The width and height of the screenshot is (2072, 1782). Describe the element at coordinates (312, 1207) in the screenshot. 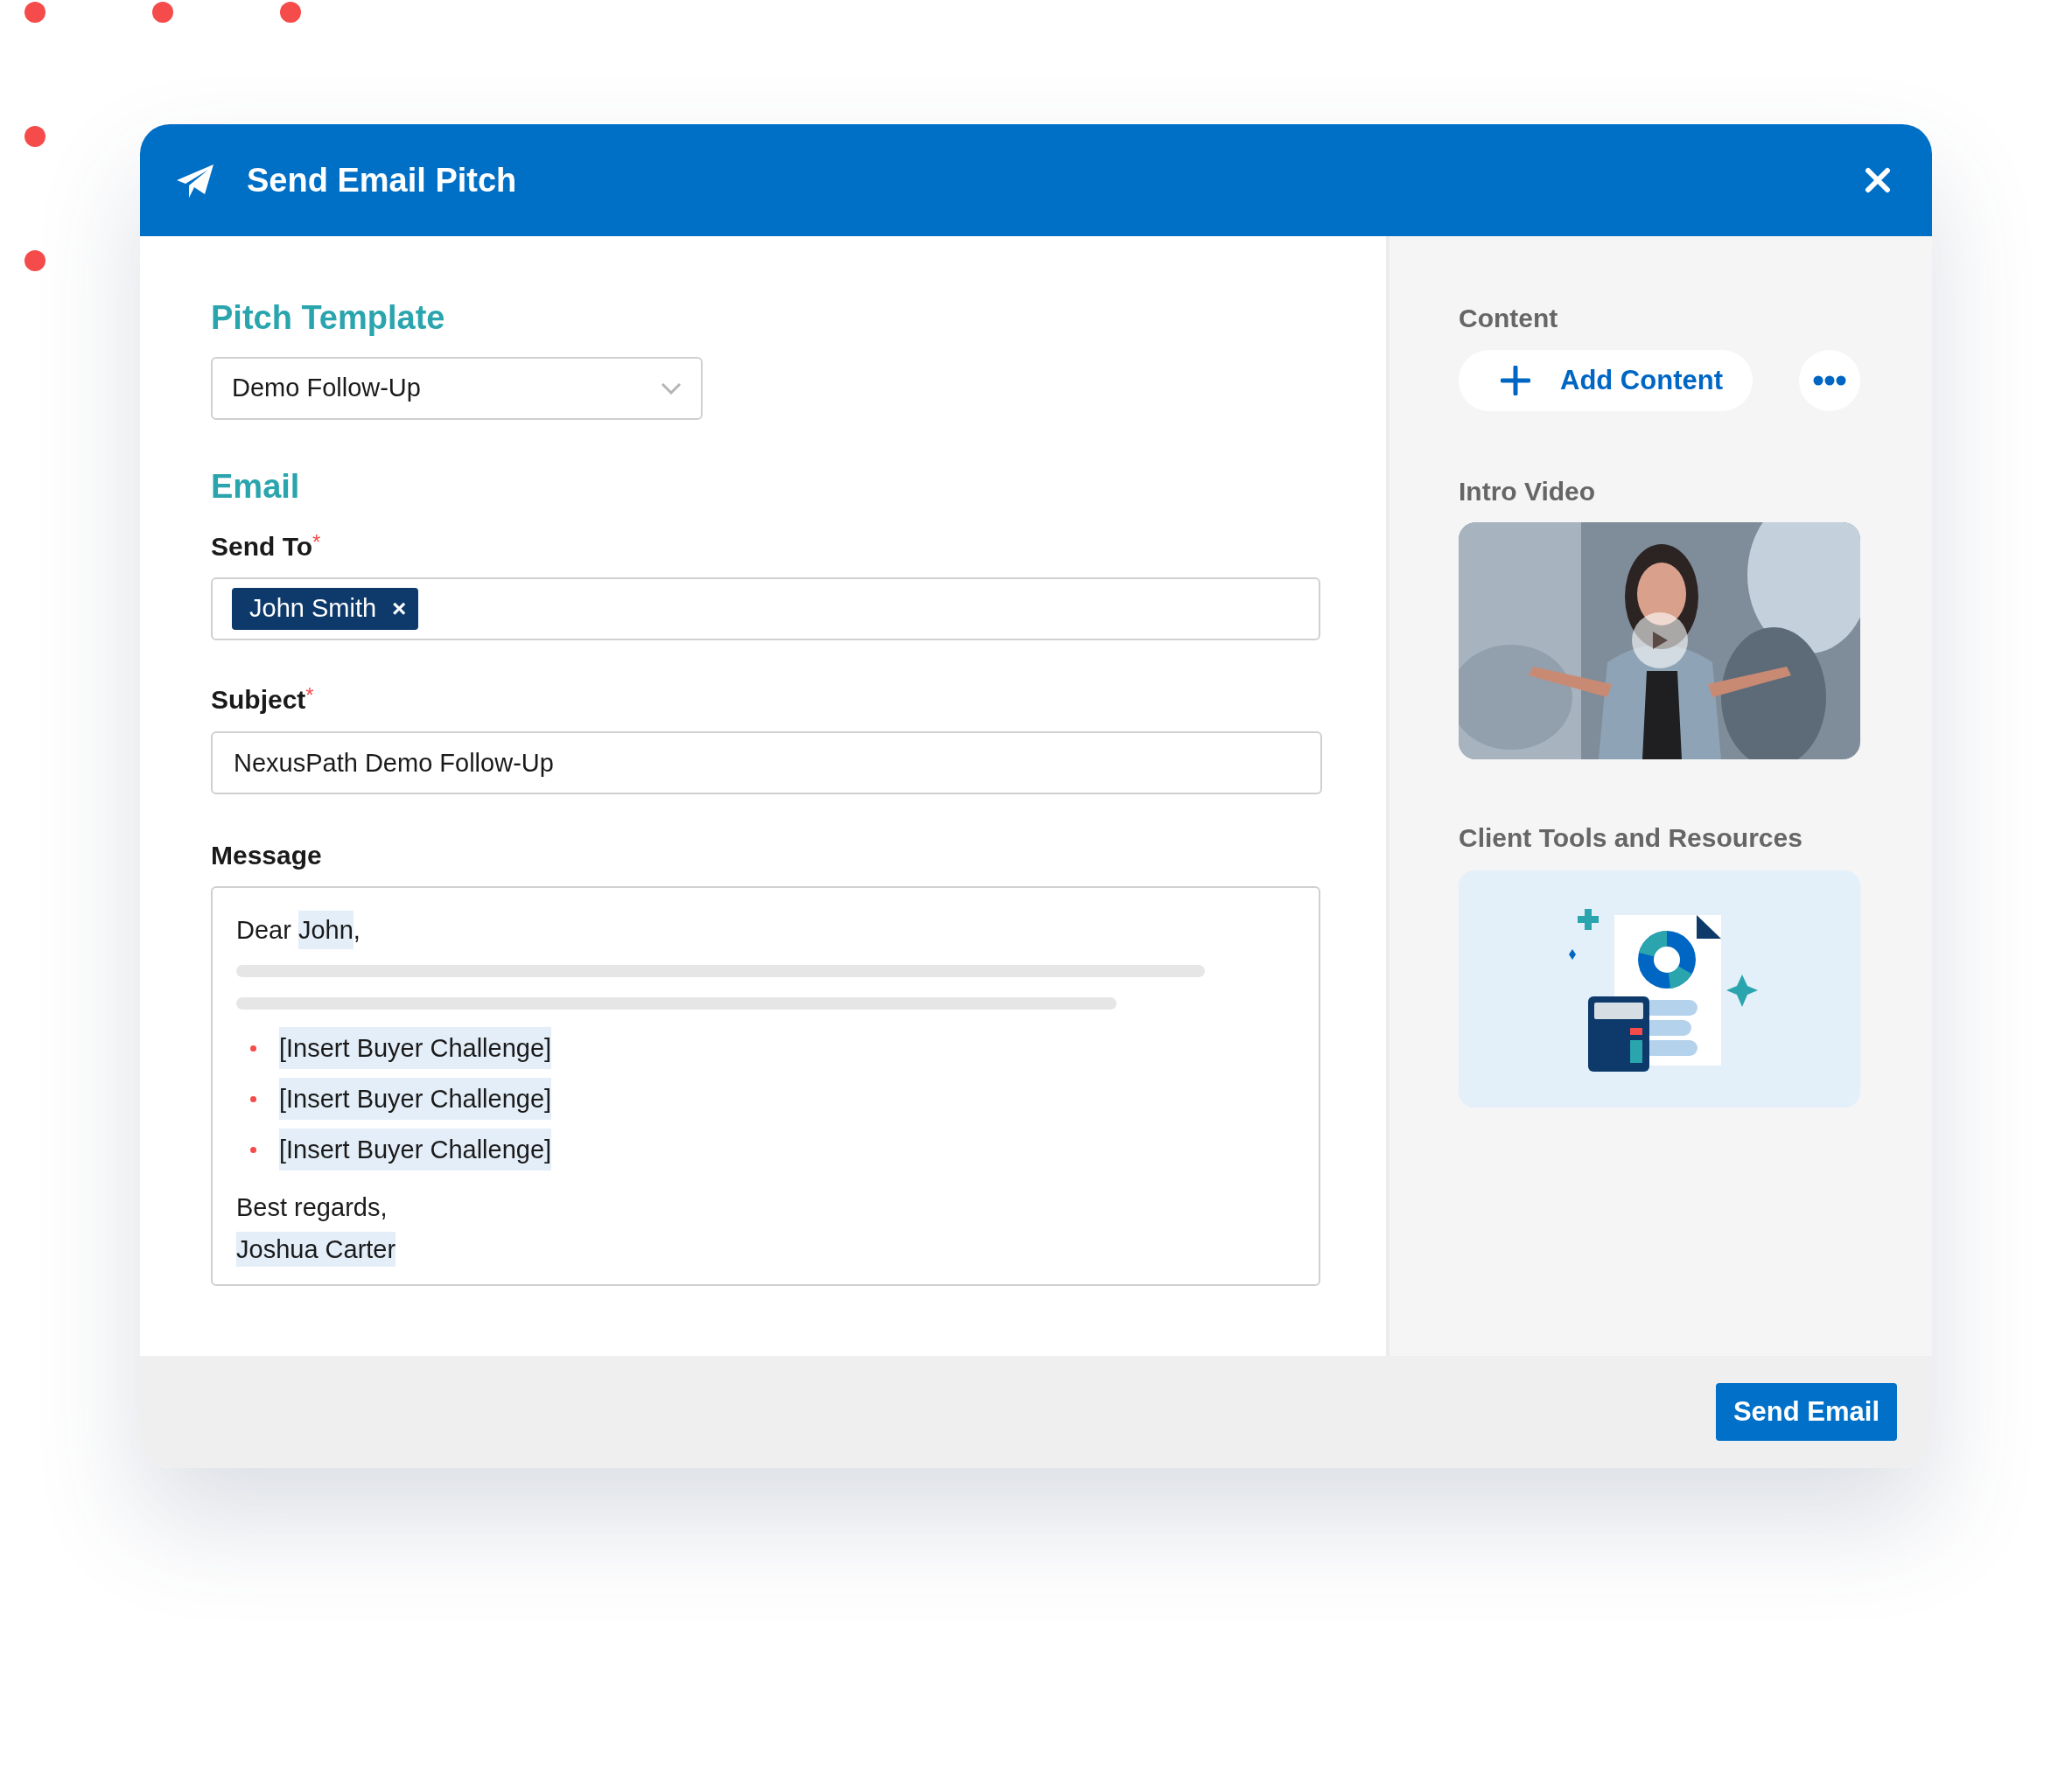

I see `message-text: Best regards,` at that location.